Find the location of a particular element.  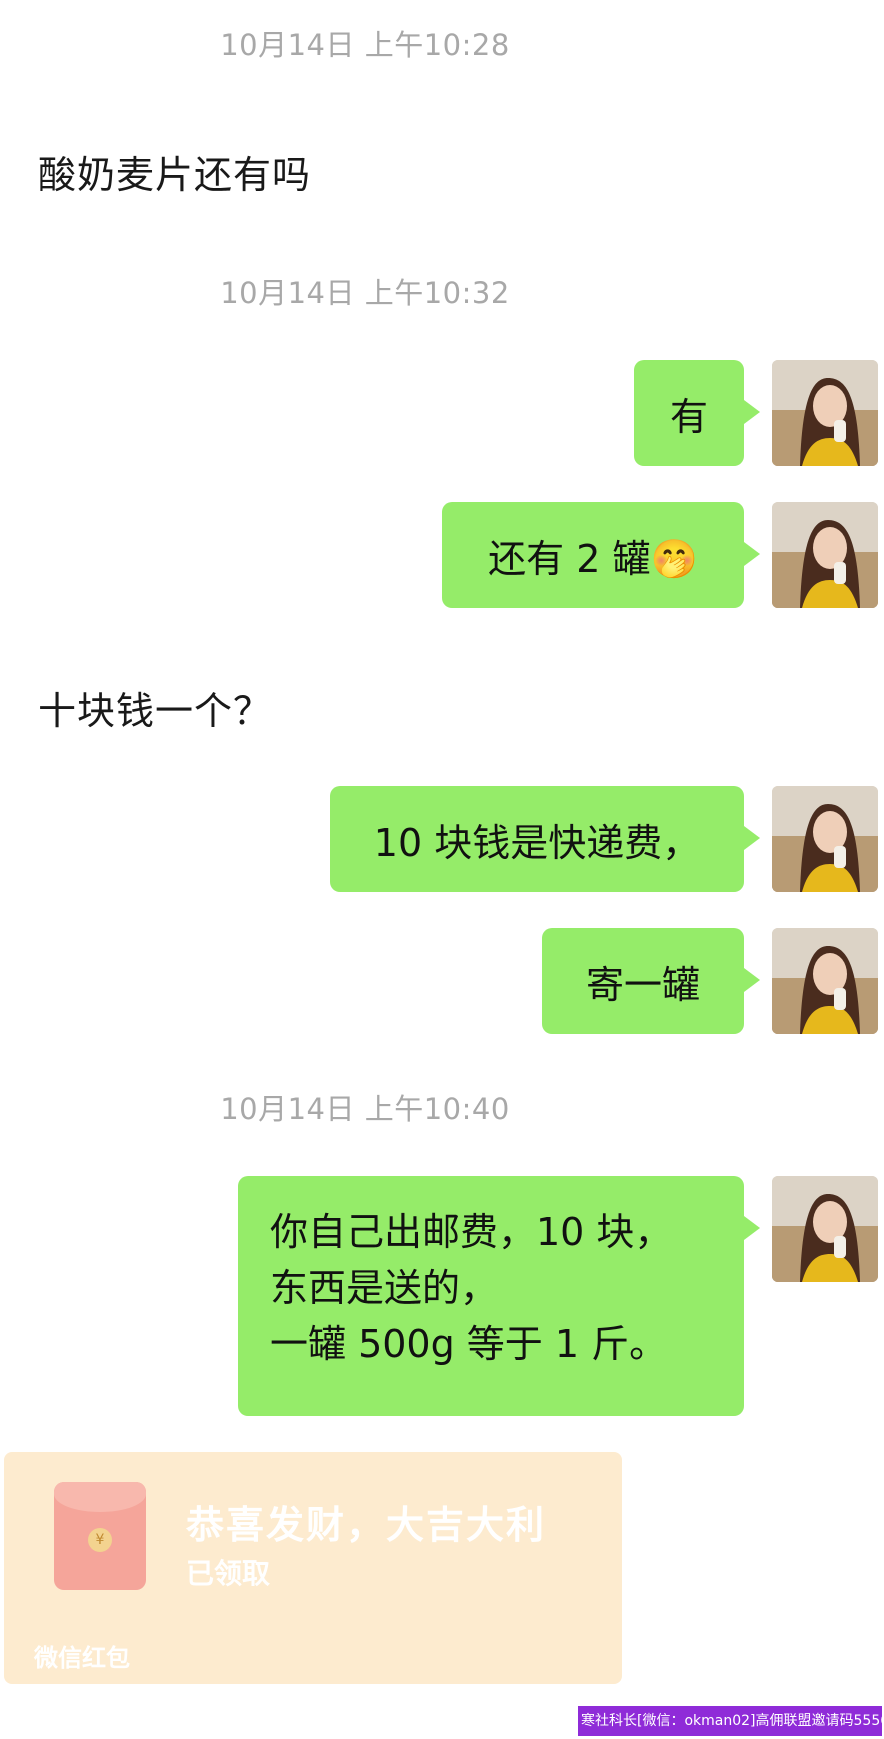

outgoing-message-bubble: 寄一罐 is located at coordinates (651, 981).